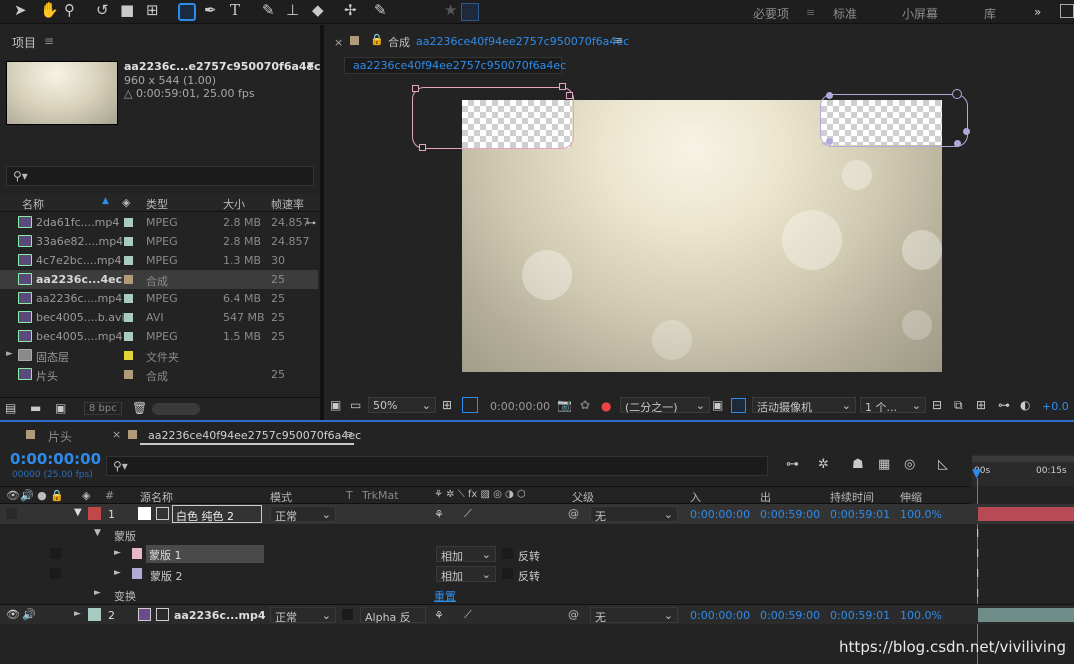  I want to click on layer-in-point: 0:00:00:00, so click(720, 615).